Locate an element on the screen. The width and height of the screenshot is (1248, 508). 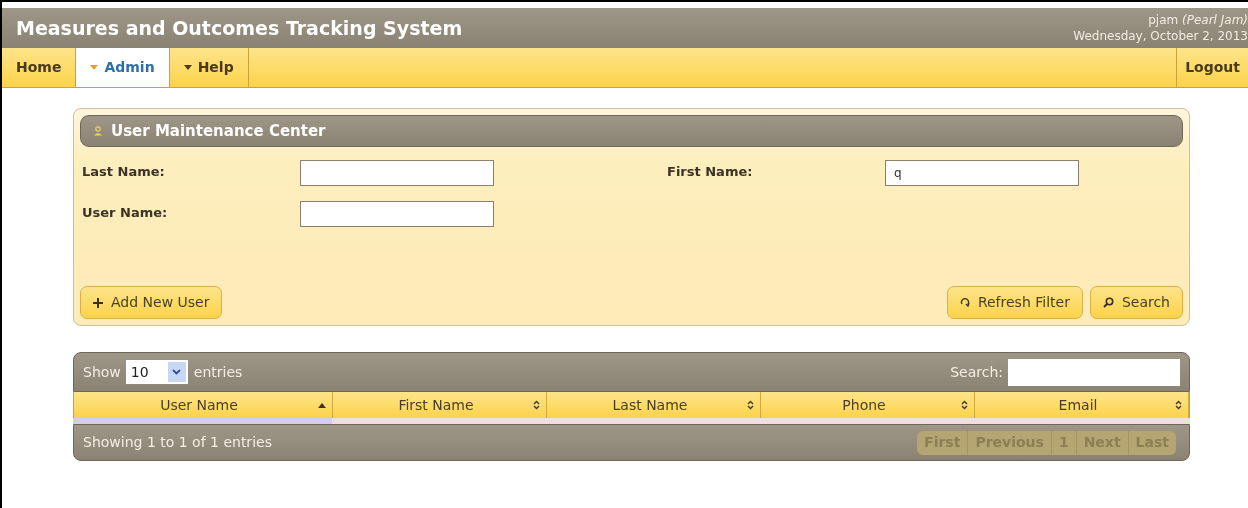
chevron-down-icon is located at coordinates (177, 372).